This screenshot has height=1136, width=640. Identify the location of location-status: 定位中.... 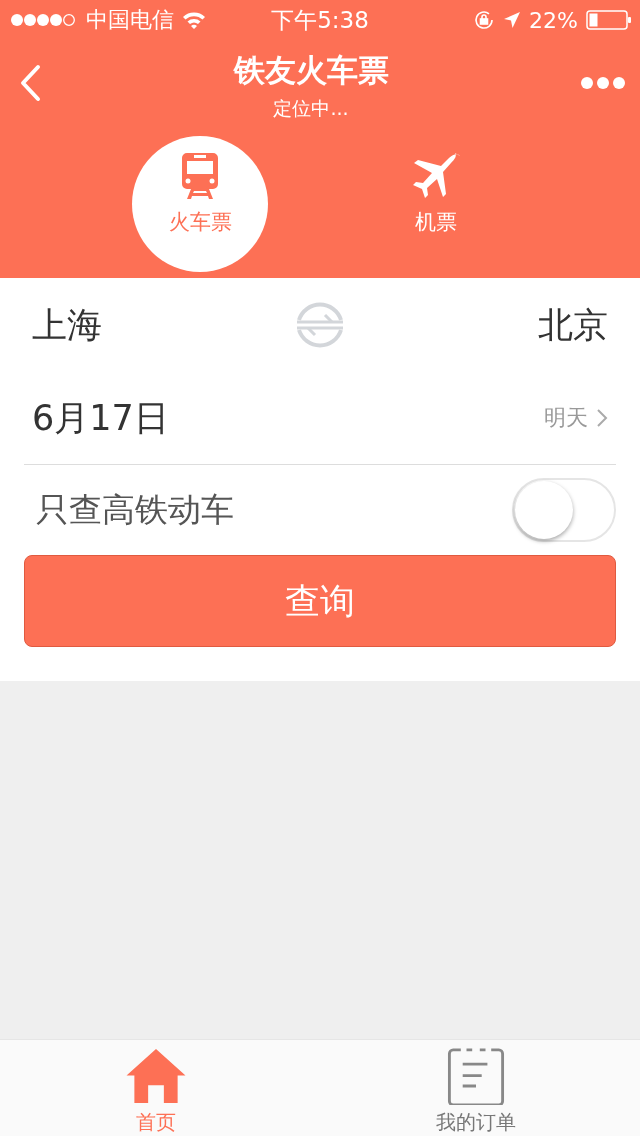
(311, 108).